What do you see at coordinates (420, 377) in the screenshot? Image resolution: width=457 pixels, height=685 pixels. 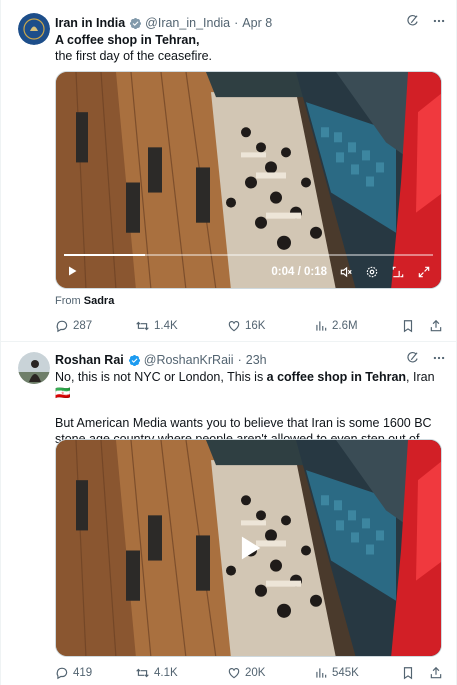 I see `tweet-text-post: , Iran` at bounding box center [420, 377].